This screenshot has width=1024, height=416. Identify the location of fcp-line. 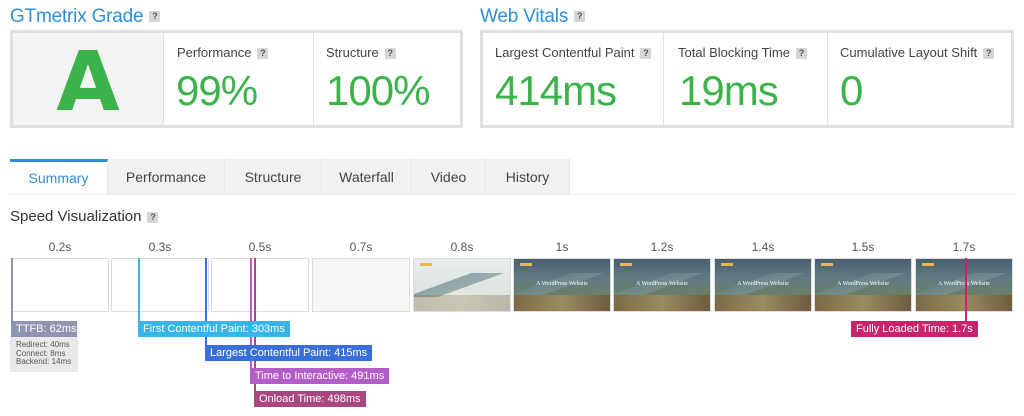
(139, 289).